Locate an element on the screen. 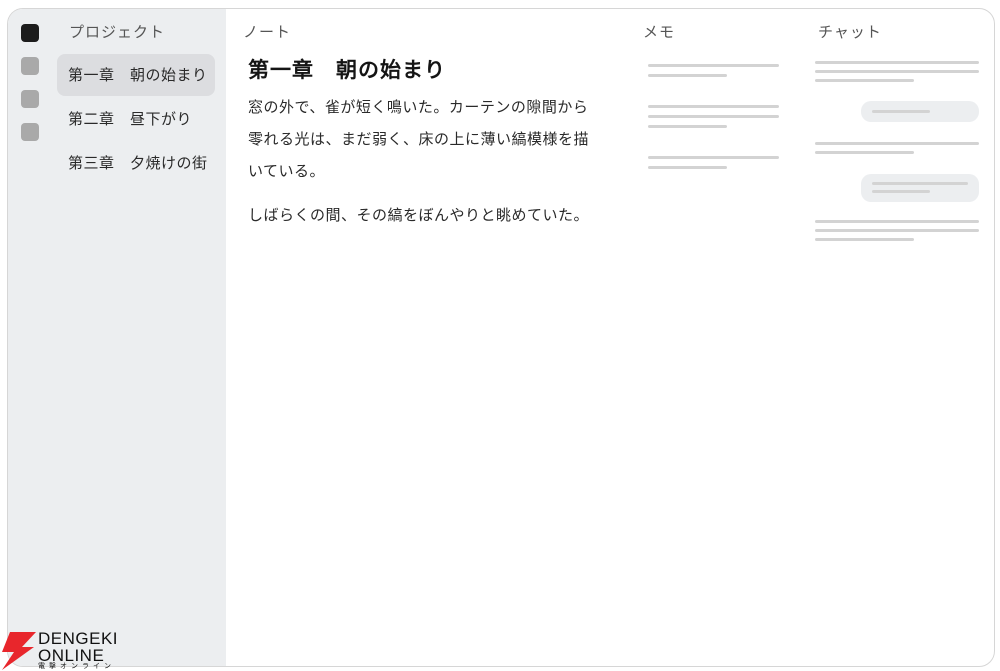 This screenshot has width=1000, height=671. document-paragraph: しばらくの間、その縞をぼんやりと眺めていた。 is located at coordinates (423, 215).